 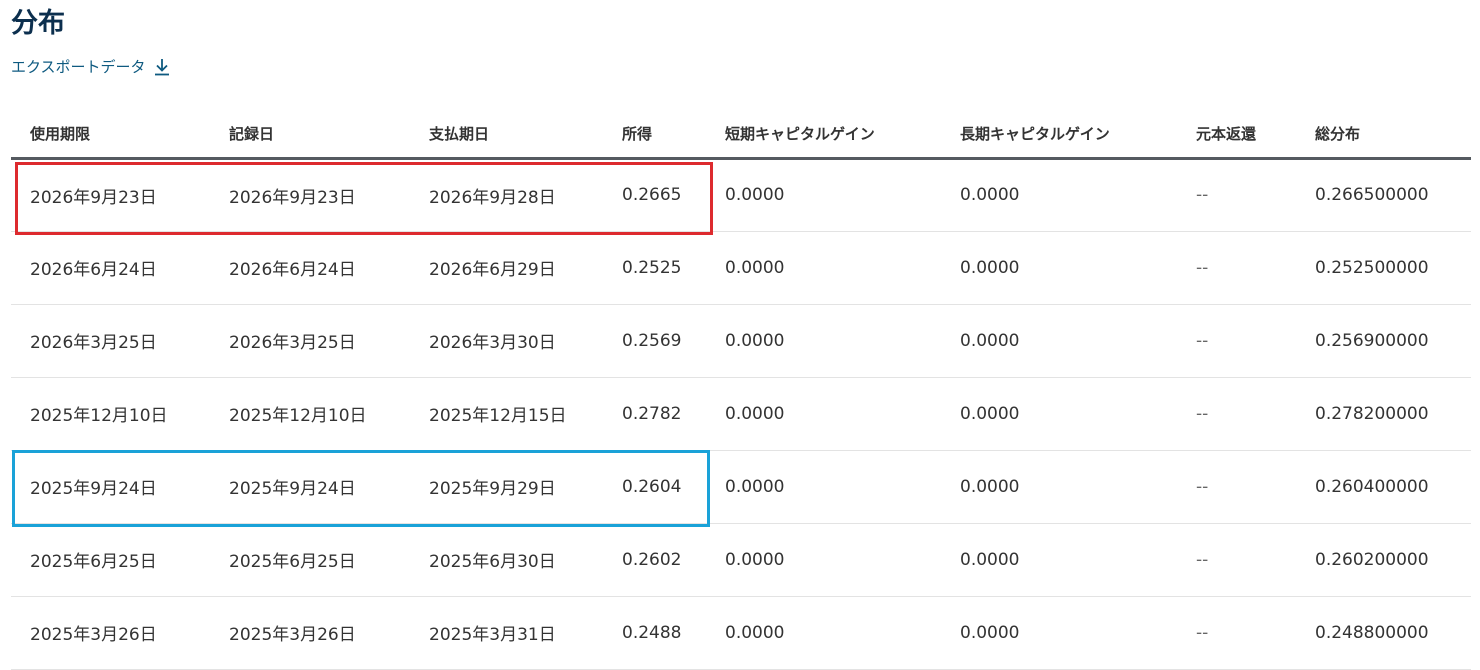 What do you see at coordinates (310, 414) in the screenshot?
I see `record-date-cell: 2025年12月10日` at bounding box center [310, 414].